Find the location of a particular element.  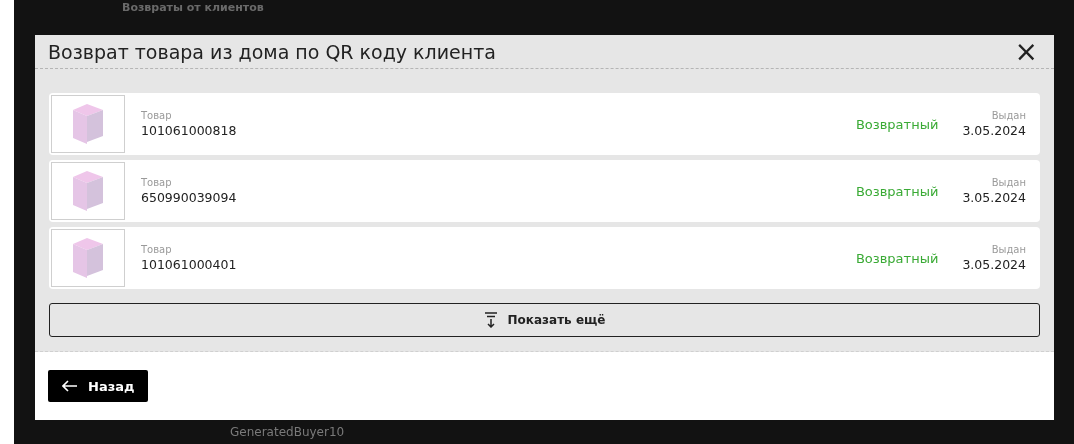

buyer-name: GeneratedBuyer10 is located at coordinates (287, 432).